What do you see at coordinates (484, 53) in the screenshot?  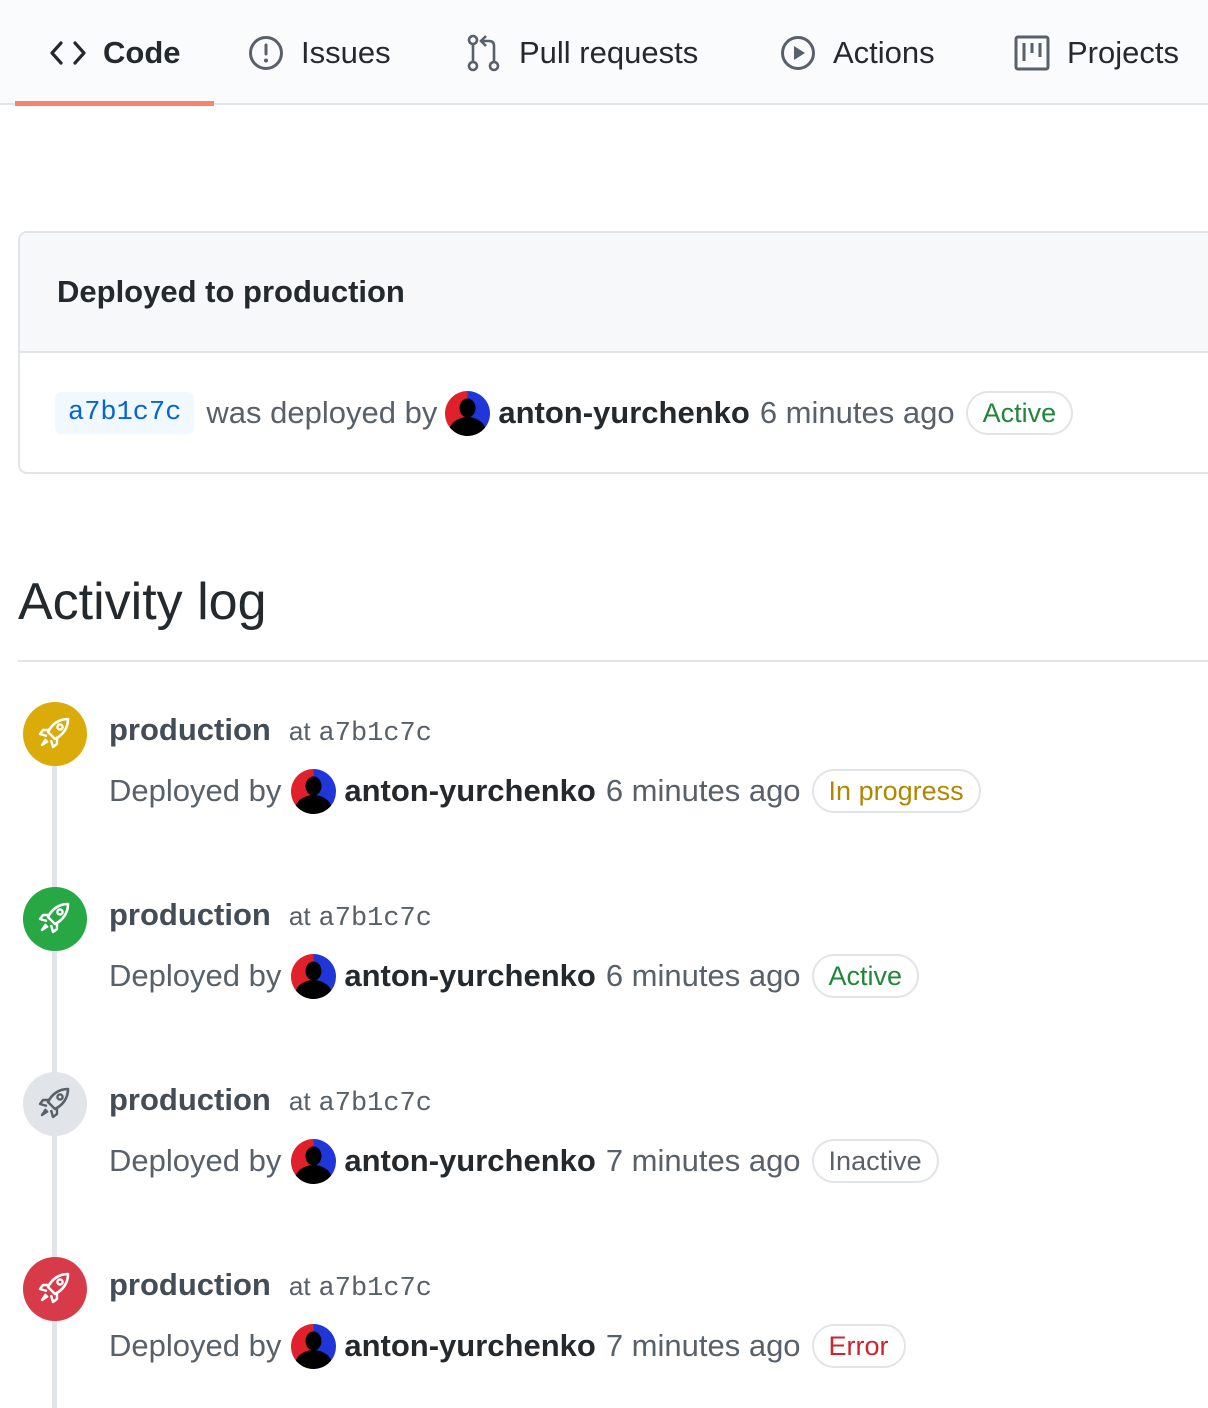 I see `git-pull-request-icon` at bounding box center [484, 53].